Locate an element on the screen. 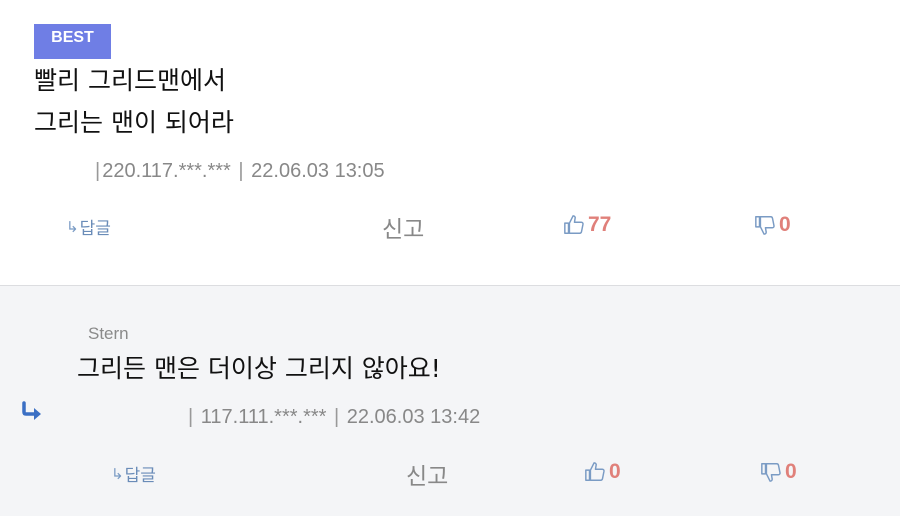 The width and height of the screenshot is (900, 516). like-button: 77 is located at coordinates (587, 225).